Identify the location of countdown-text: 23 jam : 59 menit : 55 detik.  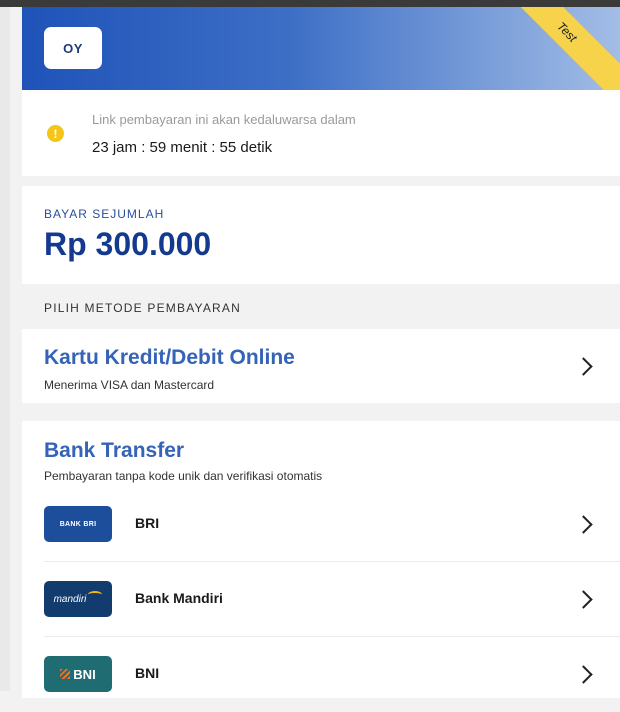
(182, 147).